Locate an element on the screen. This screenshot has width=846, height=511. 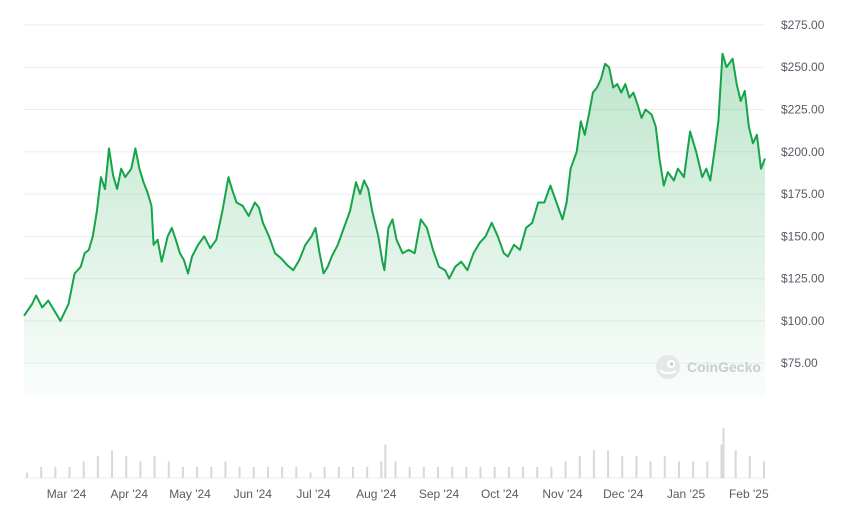
x-tick-label: Dec '24 is located at coordinates (623, 494).